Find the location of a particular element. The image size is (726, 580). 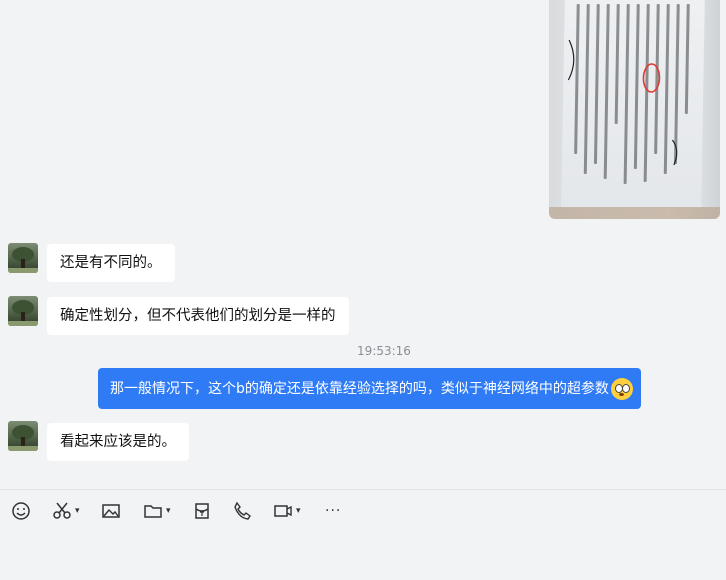

photo-edge is located at coordinates (634, 213).